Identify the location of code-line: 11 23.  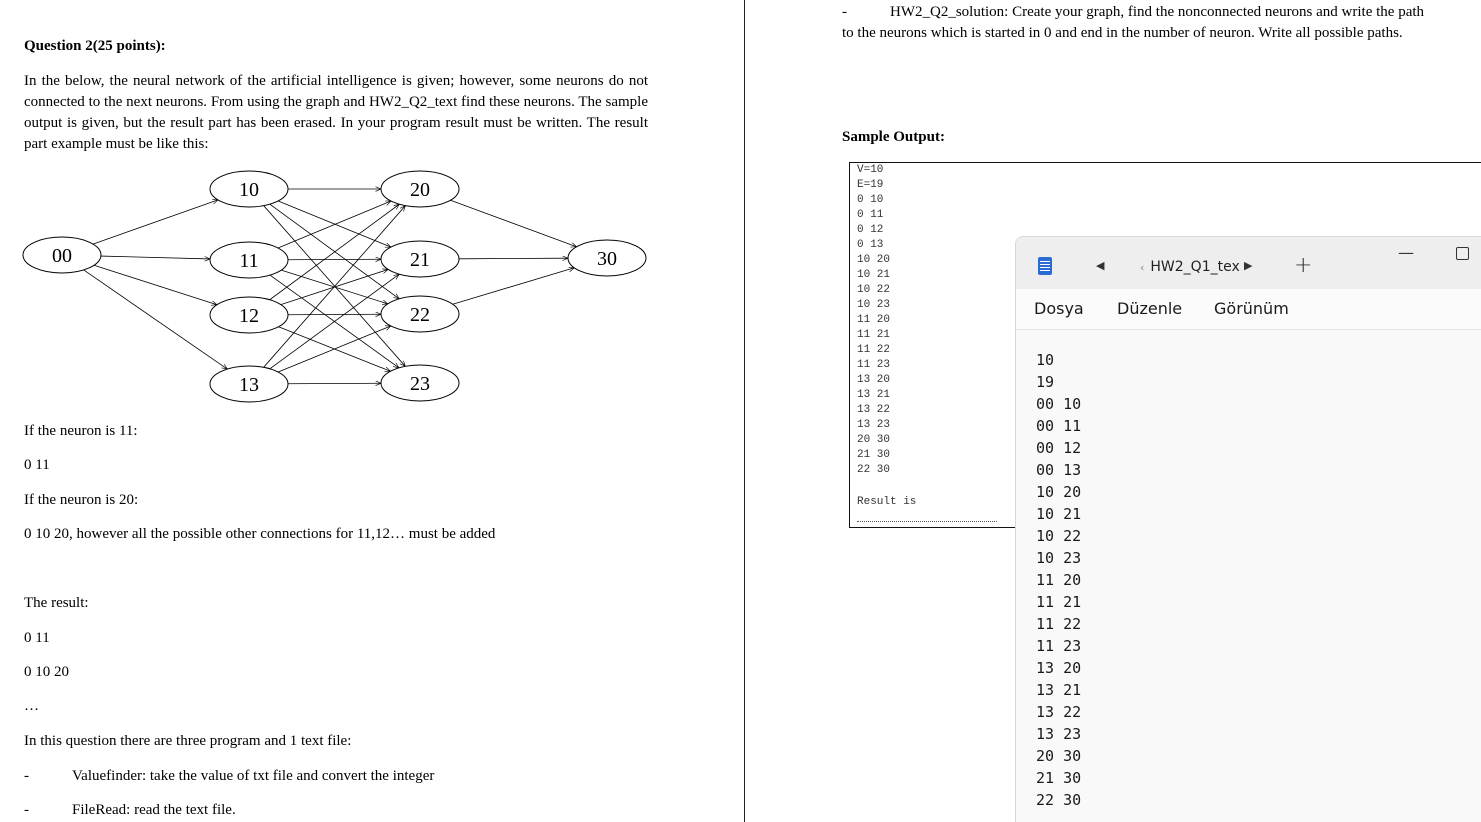
(874, 365).